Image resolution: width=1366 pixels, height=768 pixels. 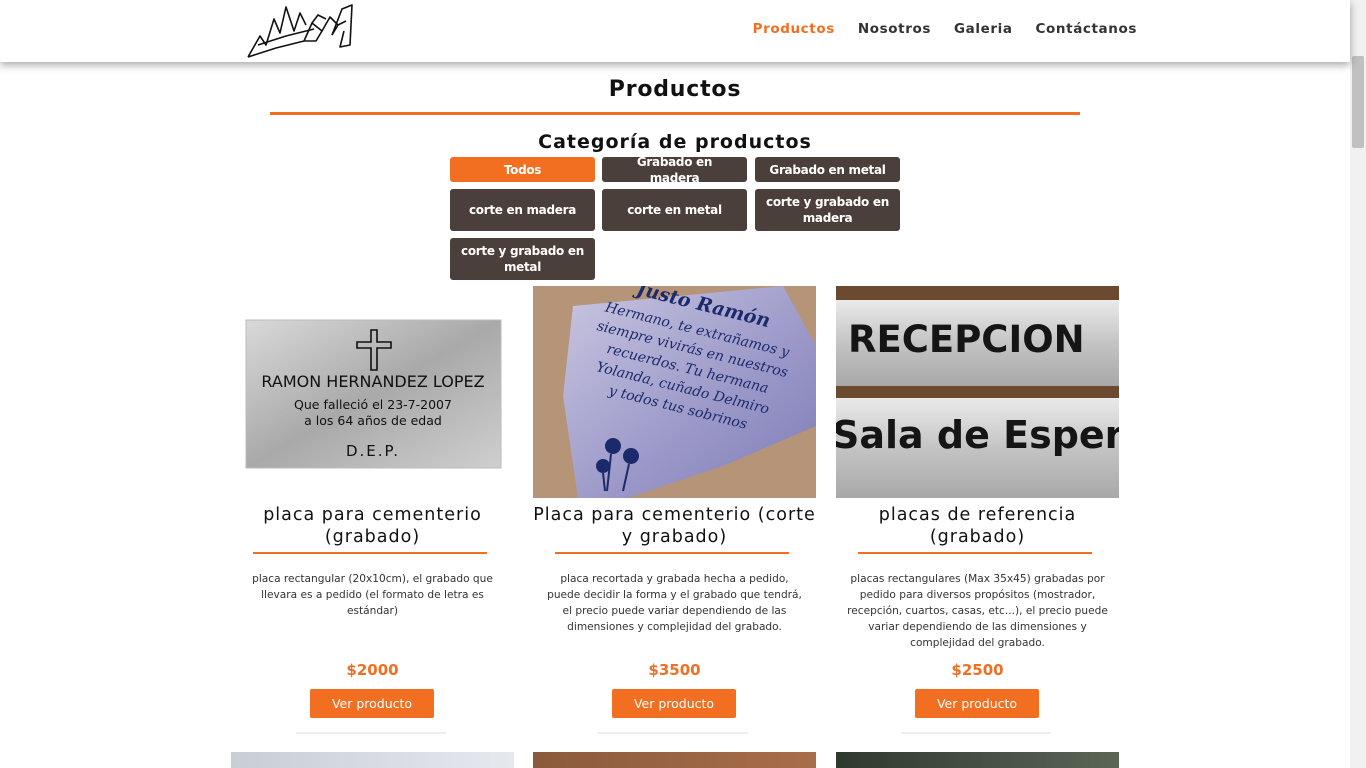 What do you see at coordinates (977, 392) in the screenshot?
I see `product-image: RECEPCION Sala de Espera` at bounding box center [977, 392].